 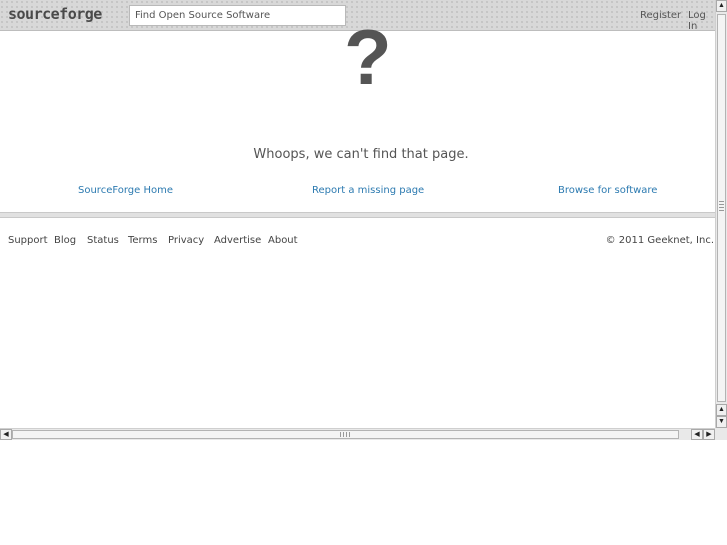 I want to click on arrow-right-icon: ▶, so click(x=709, y=434).